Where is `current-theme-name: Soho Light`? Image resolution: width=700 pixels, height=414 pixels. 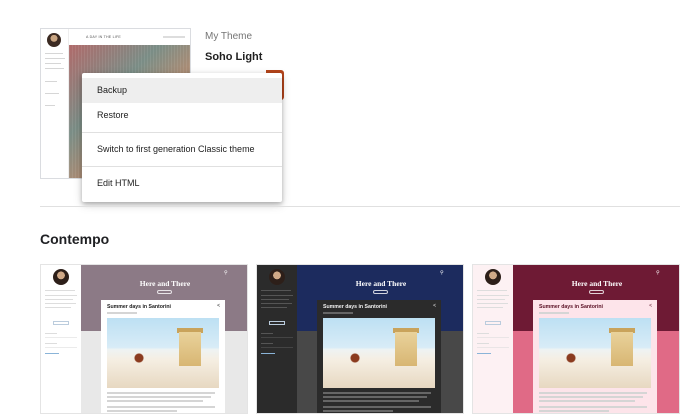
current-theme-name: Soho Light is located at coordinates (234, 57).